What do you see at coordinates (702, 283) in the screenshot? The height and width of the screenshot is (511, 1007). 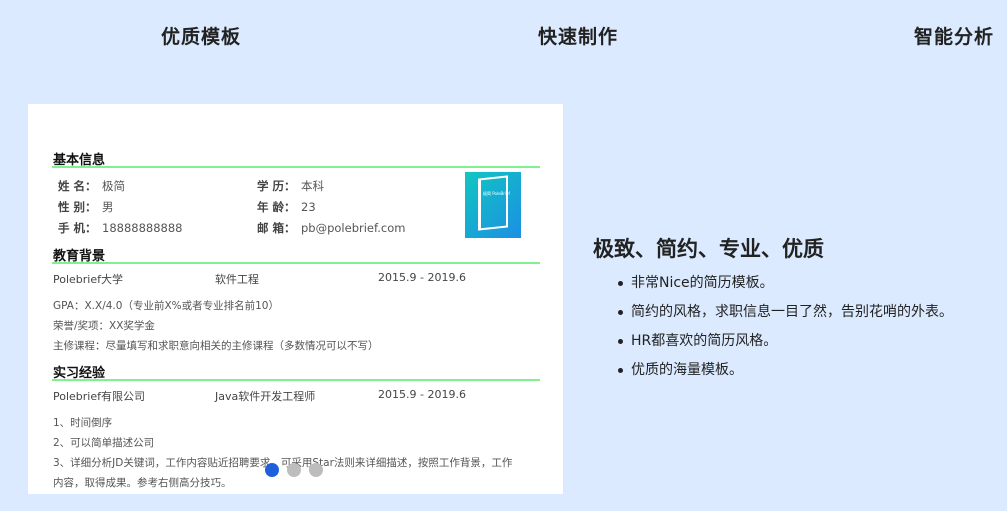 I see `feature-item-text: 非常Nice的简历模板。` at bounding box center [702, 283].